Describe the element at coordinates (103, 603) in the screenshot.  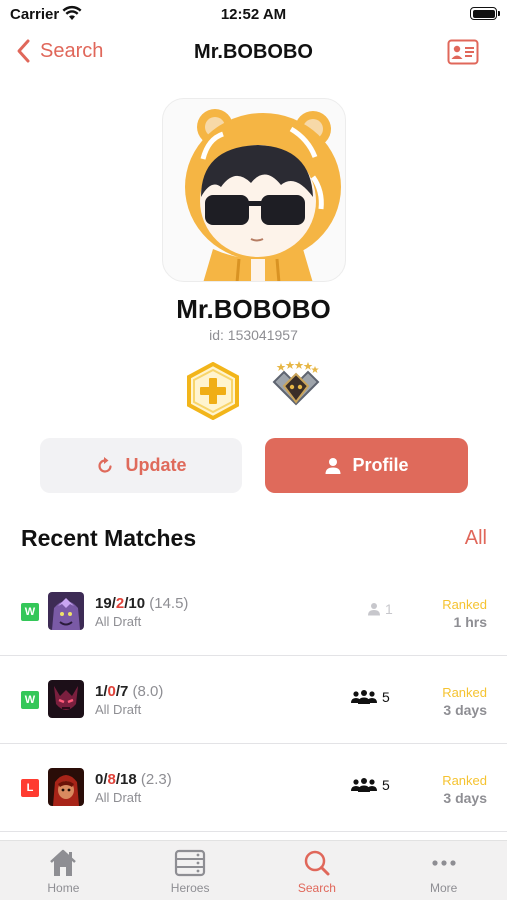
I see `kills: 19` at that location.